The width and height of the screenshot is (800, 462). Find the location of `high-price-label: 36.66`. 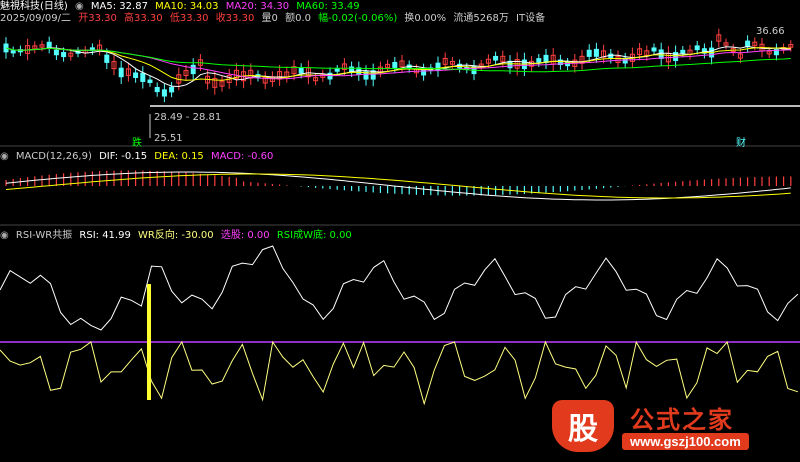

high-price-label: 36.66 is located at coordinates (770, 31).